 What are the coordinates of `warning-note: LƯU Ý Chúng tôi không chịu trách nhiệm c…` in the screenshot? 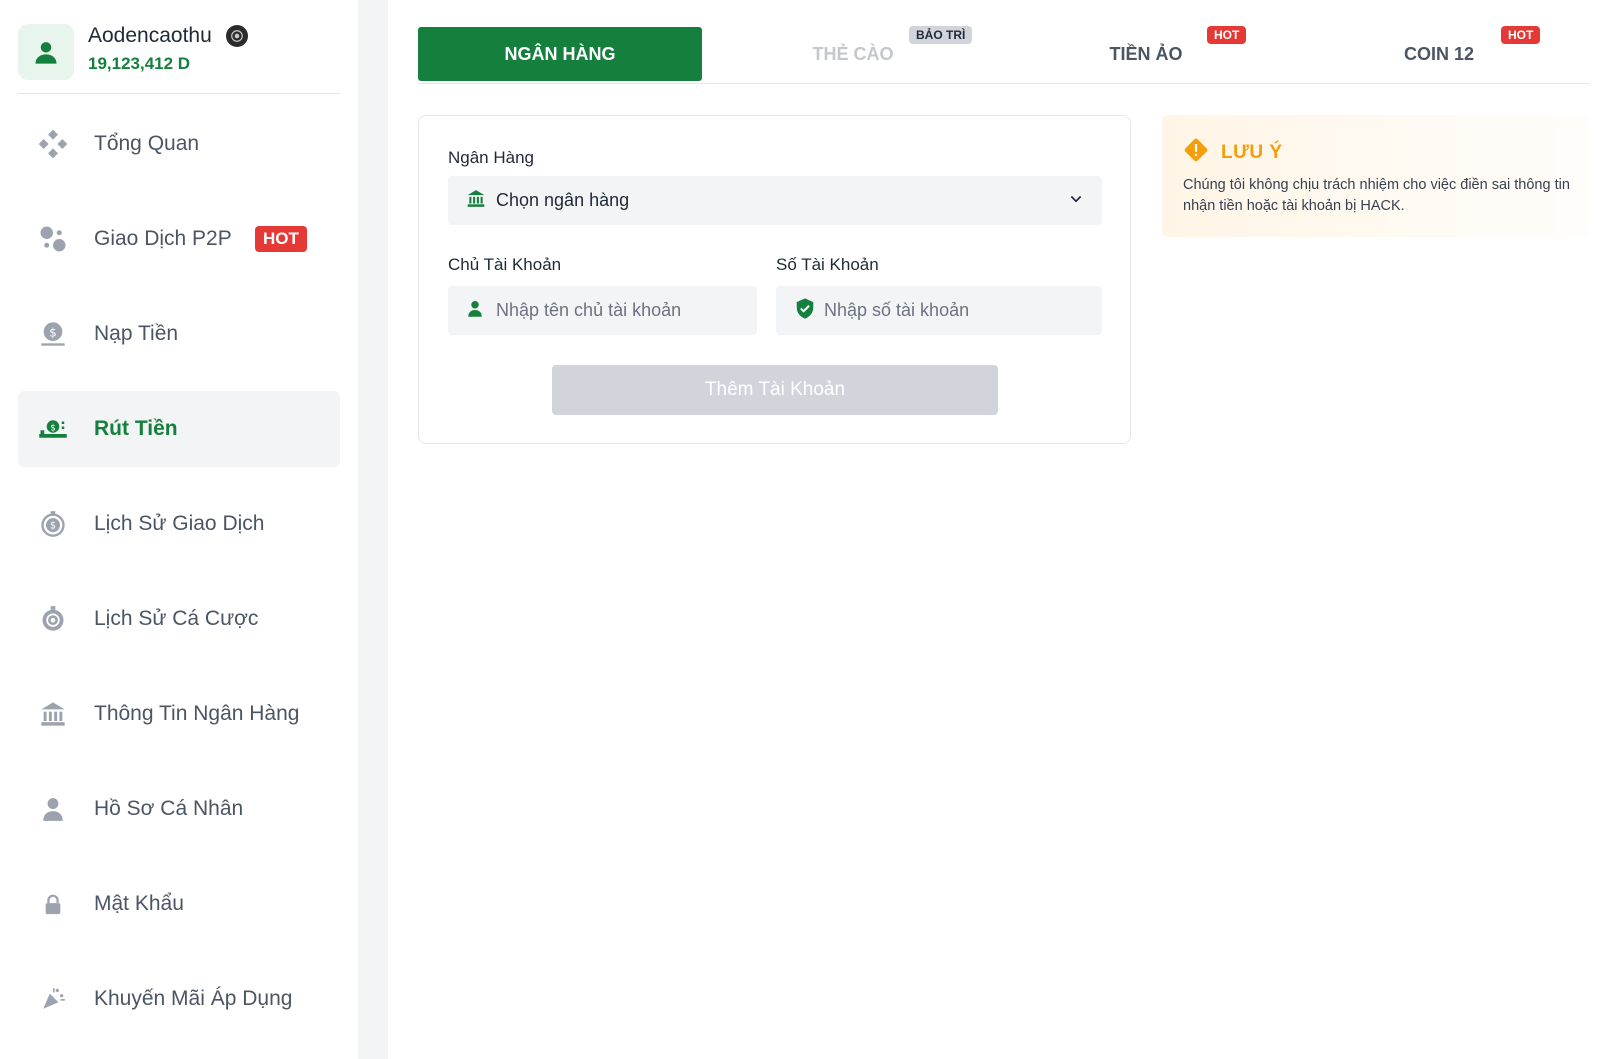 It's located at (1375, 176).